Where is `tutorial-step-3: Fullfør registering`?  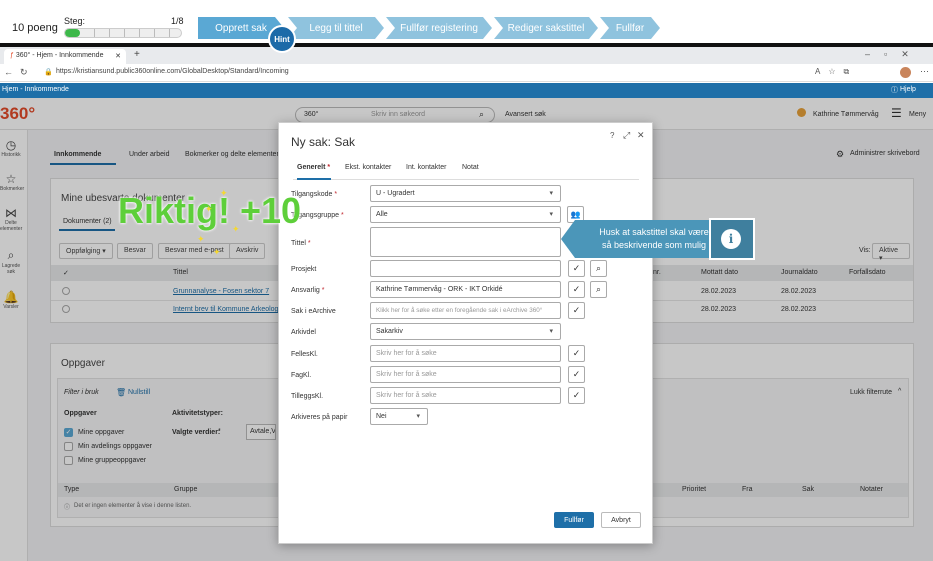
tutorial-step-3: Fullfør registering is located at coordinates (439, 28).